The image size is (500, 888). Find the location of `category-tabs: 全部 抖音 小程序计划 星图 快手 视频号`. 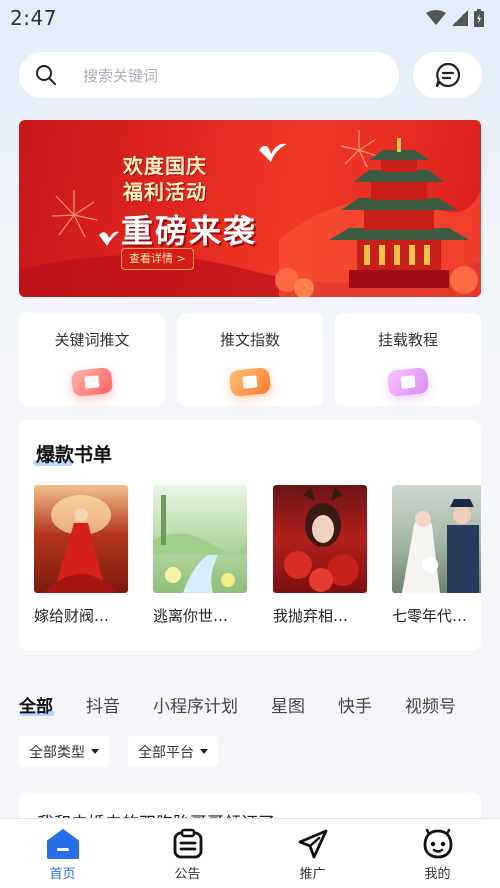

category-tabs: 全部 抖音 小程序计划 星图 快手 视频号 is located at coordinates (254, 704).